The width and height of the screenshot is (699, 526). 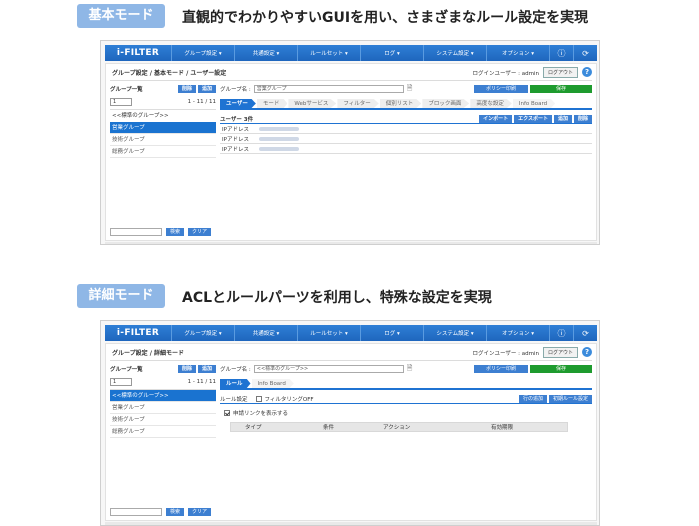 What do you see at coordinates (312, 103) in the screenshot?
I see `tab-web-service: Webサービス` at bounding box center [312, 103].